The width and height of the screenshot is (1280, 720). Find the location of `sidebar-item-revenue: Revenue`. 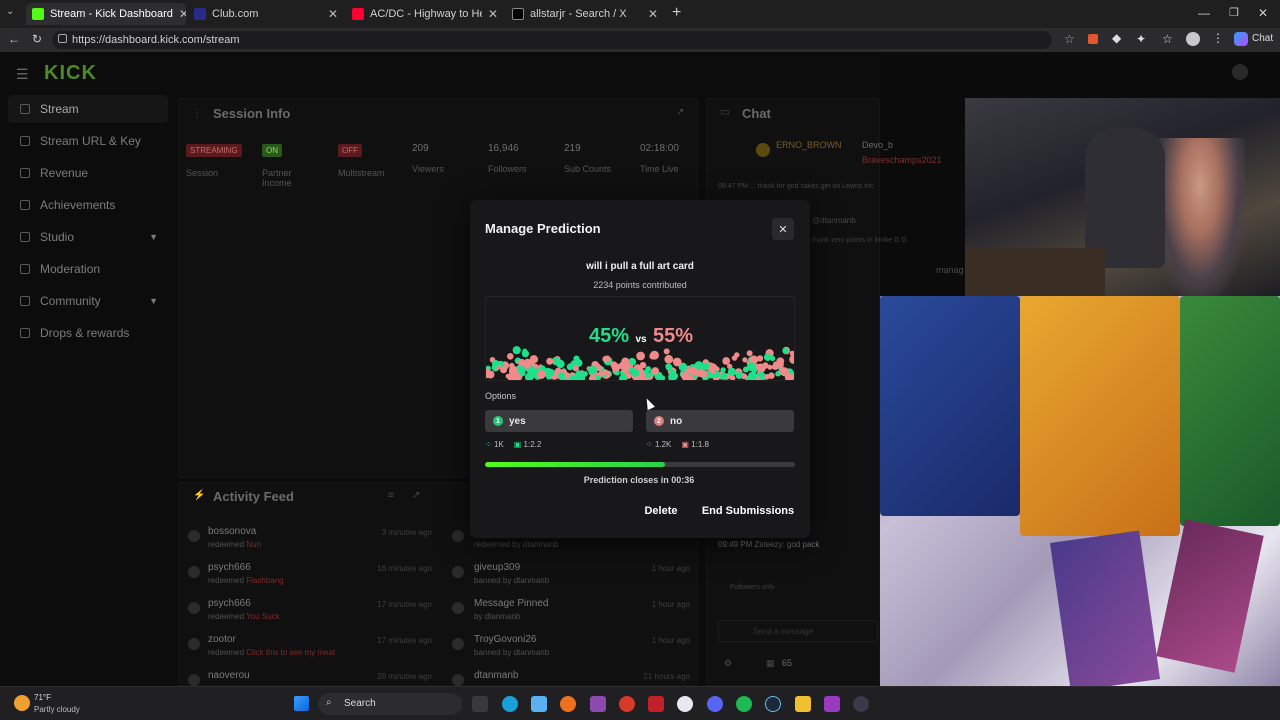

sidebar-item-revenue: Revenue is located at coordinates (88, 173).